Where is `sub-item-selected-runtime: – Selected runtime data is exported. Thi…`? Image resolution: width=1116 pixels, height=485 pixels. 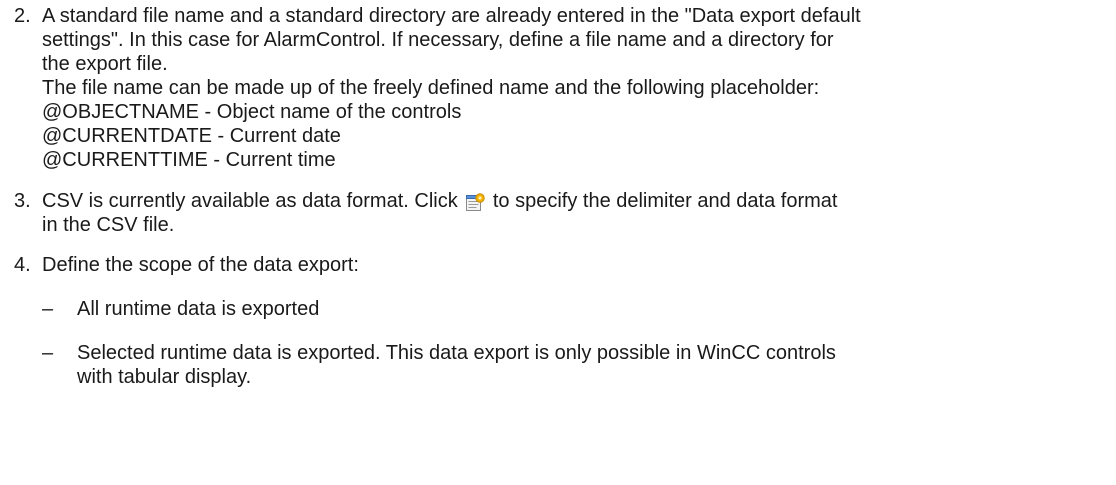
sub-item-selected-runtime: – Selected runtime data is exported. Thi… is located at coordinates (577, 365).